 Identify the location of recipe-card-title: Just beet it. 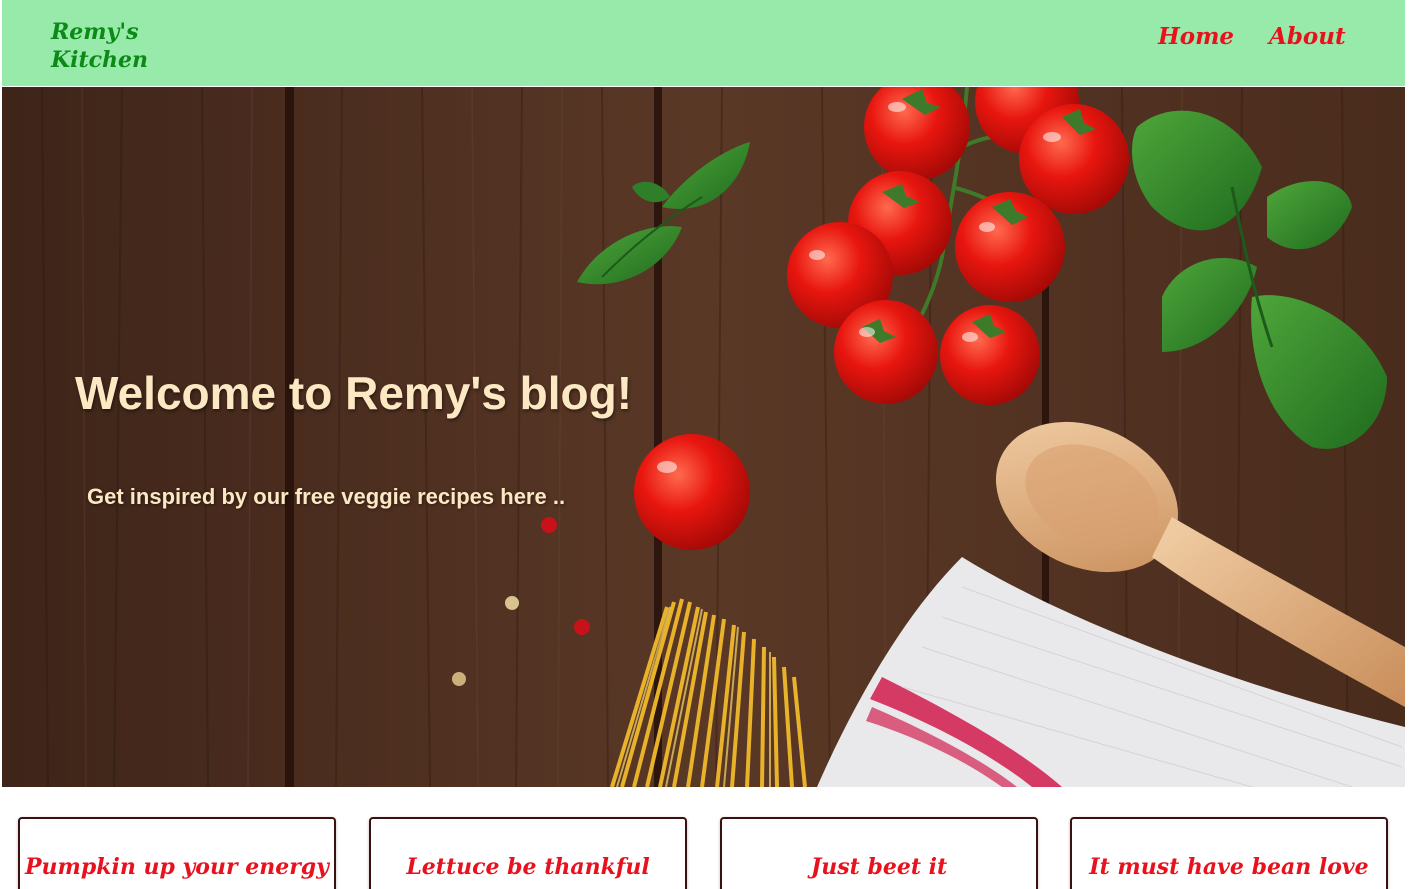
(879, 867).